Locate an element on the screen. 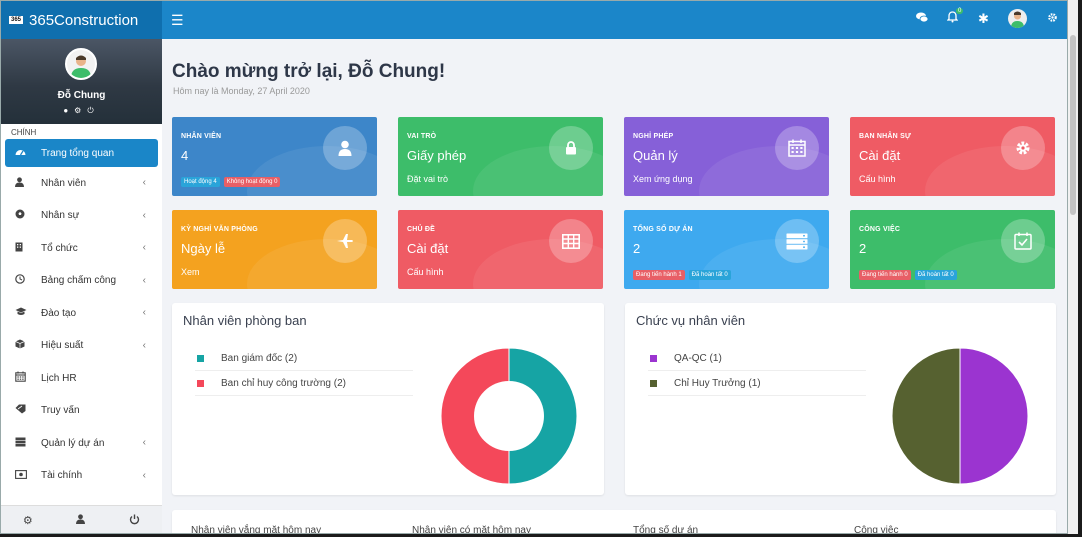  legend-label: Ban giám đốc (2) is located at coordinates (259, 358).